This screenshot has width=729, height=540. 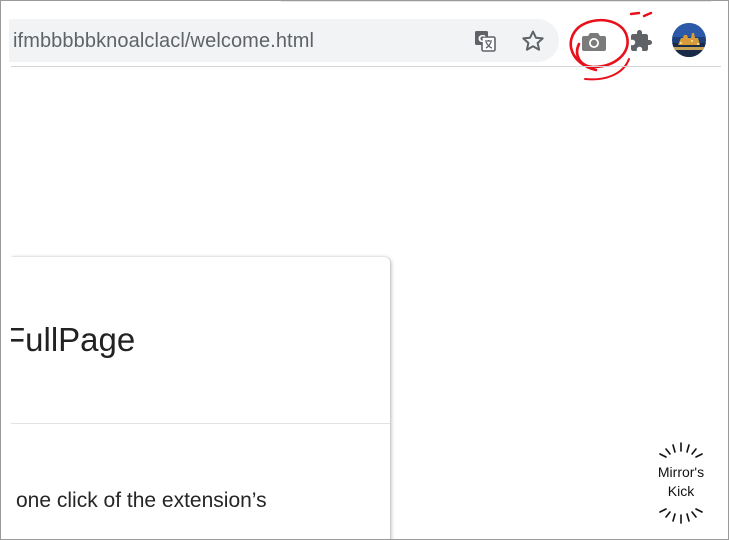 What do you see at coordinates (681, 472) in the screenshot?
I see `watermark-line1: Mirror's` at bounding box center [681, 472].